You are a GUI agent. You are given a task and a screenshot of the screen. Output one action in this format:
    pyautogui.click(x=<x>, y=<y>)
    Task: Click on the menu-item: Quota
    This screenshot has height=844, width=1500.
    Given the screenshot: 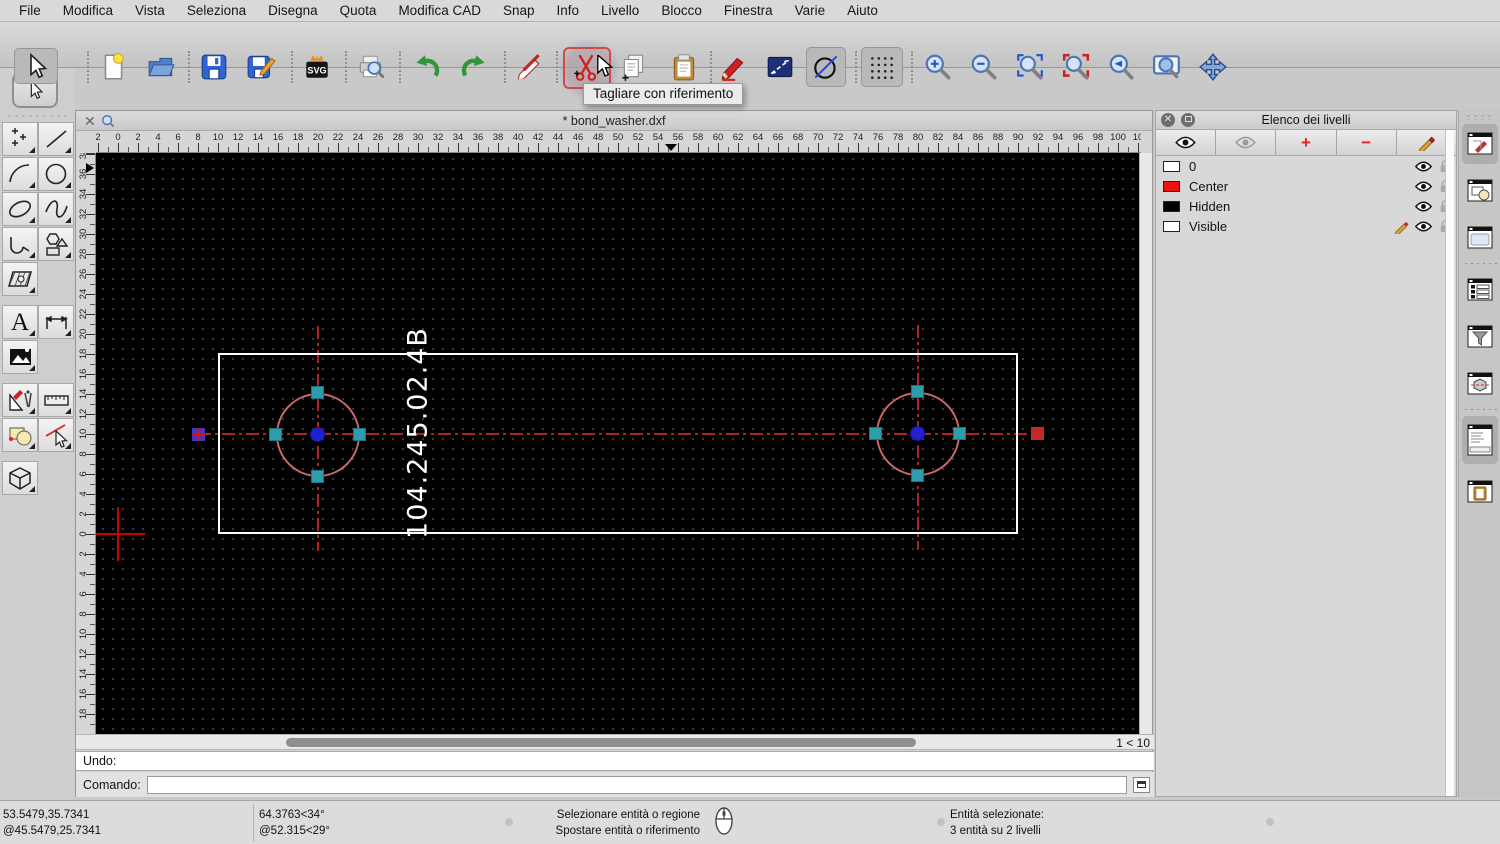 What is the action you would take?
    pyautogui.click(x=358, y=10)
    